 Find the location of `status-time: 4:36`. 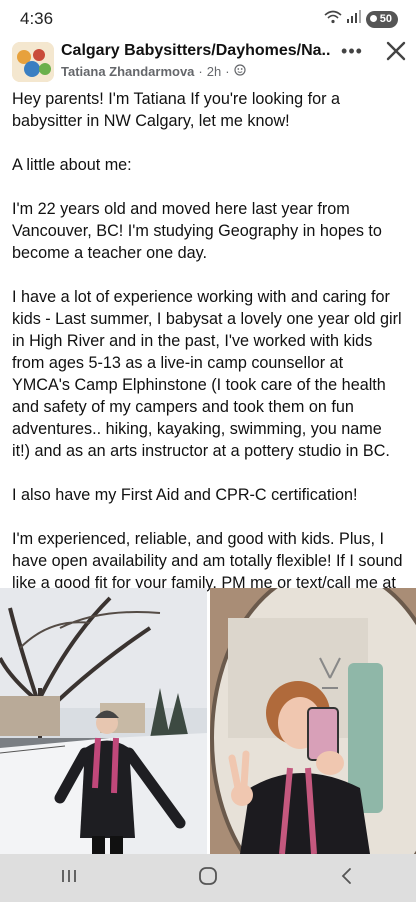

status-time: 4:36 is located at coordinates (37, 18).